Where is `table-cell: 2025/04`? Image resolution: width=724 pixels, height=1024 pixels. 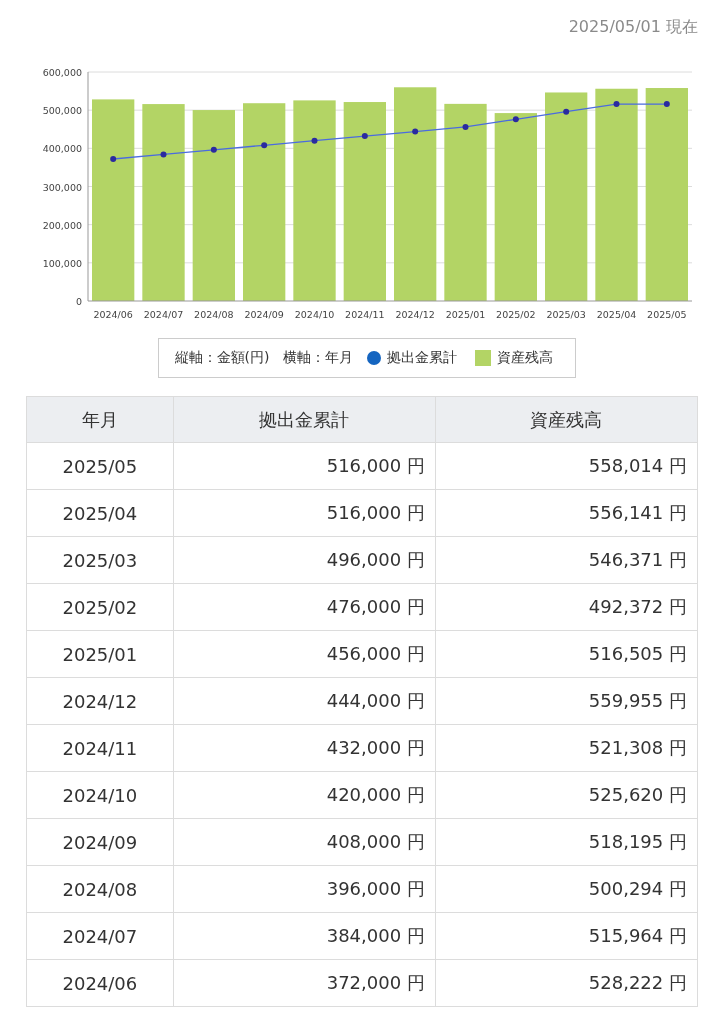 table-cell: 2025/04 is located at coordinates (100, 513).